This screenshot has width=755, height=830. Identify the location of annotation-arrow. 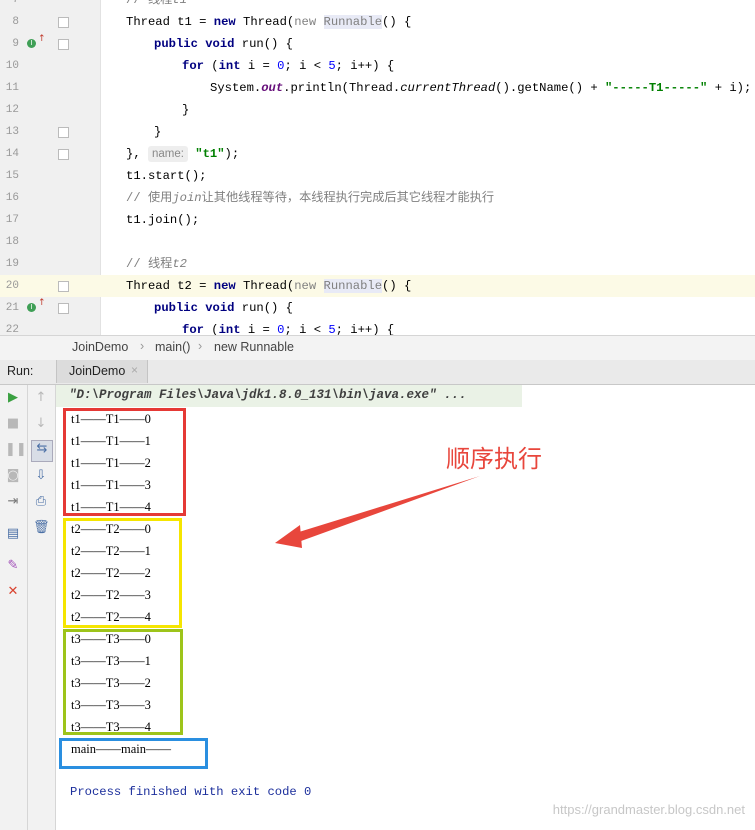
(377, 512).